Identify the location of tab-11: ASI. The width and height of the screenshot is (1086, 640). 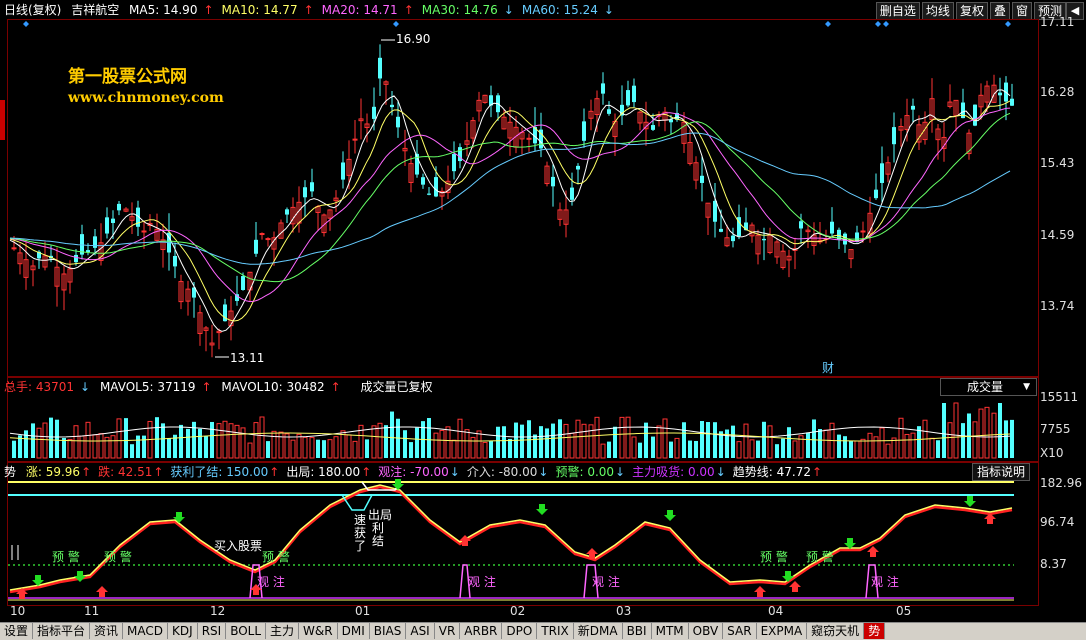
(420, 631).